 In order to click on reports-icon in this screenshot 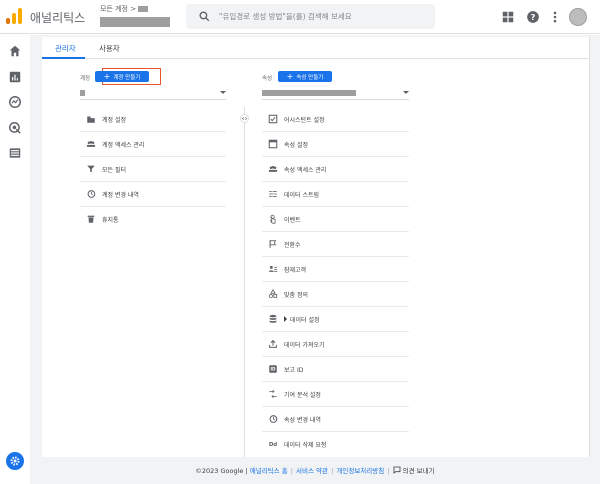, I will do `click(15, 77)`.